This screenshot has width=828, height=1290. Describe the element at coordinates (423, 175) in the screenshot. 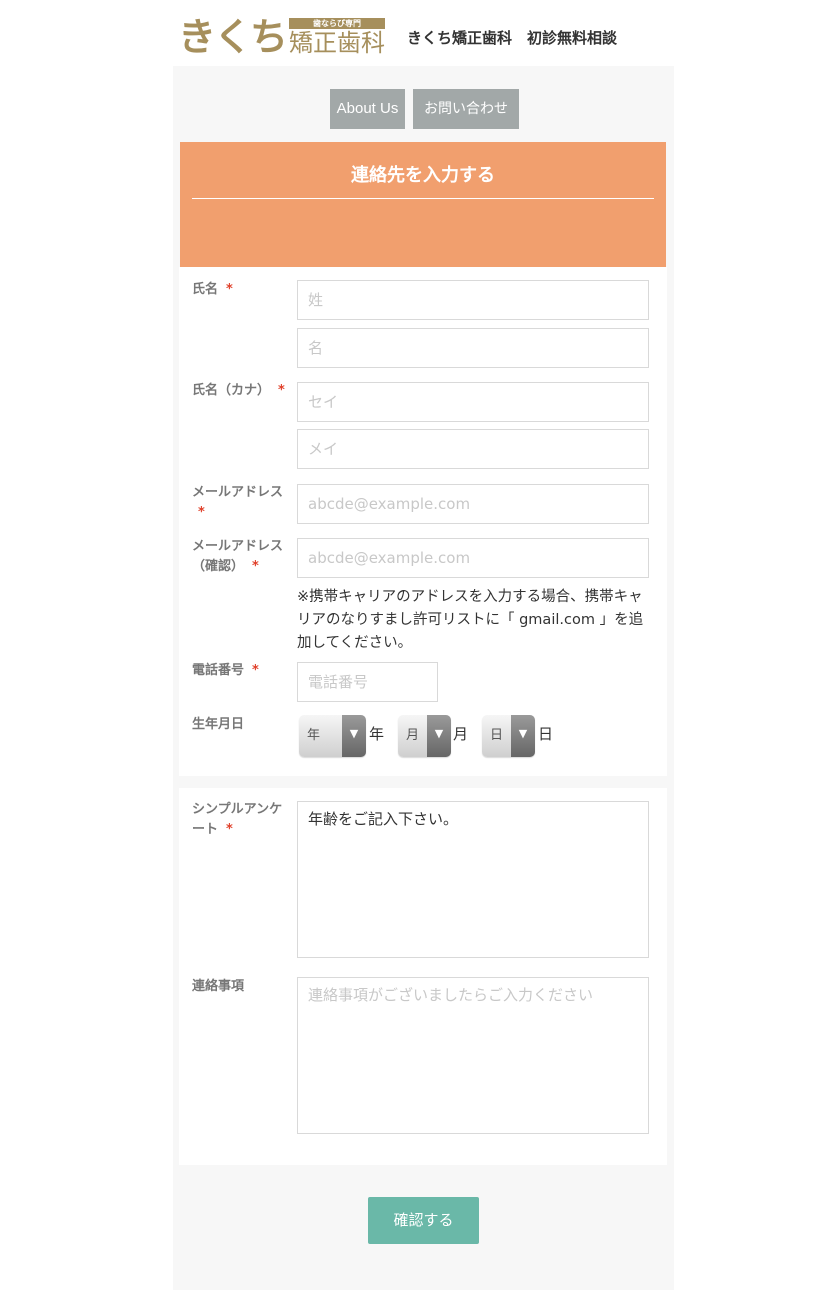

I see `banner-title: 連絡先を入力する` at that location.